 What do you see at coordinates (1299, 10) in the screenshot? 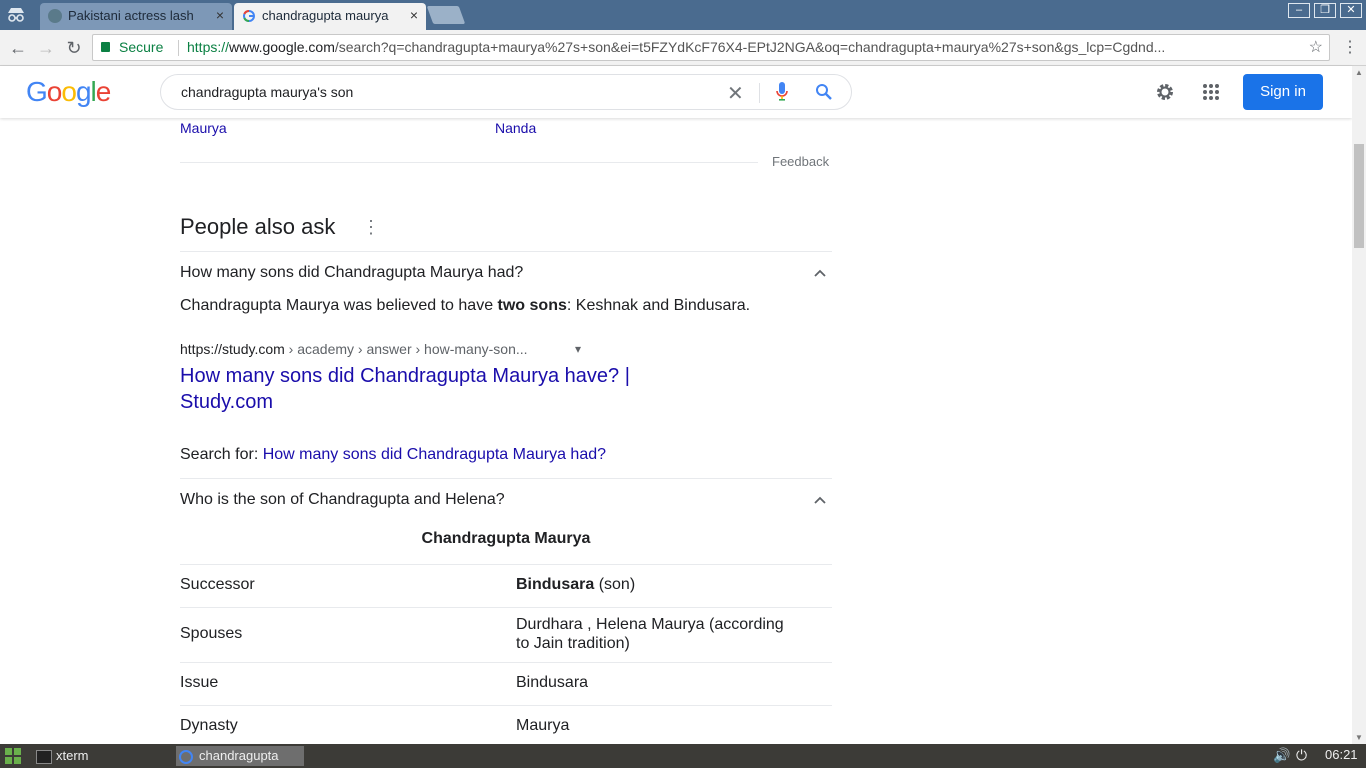
I see `minimize-button: –` at bounding box center [1299, 10].